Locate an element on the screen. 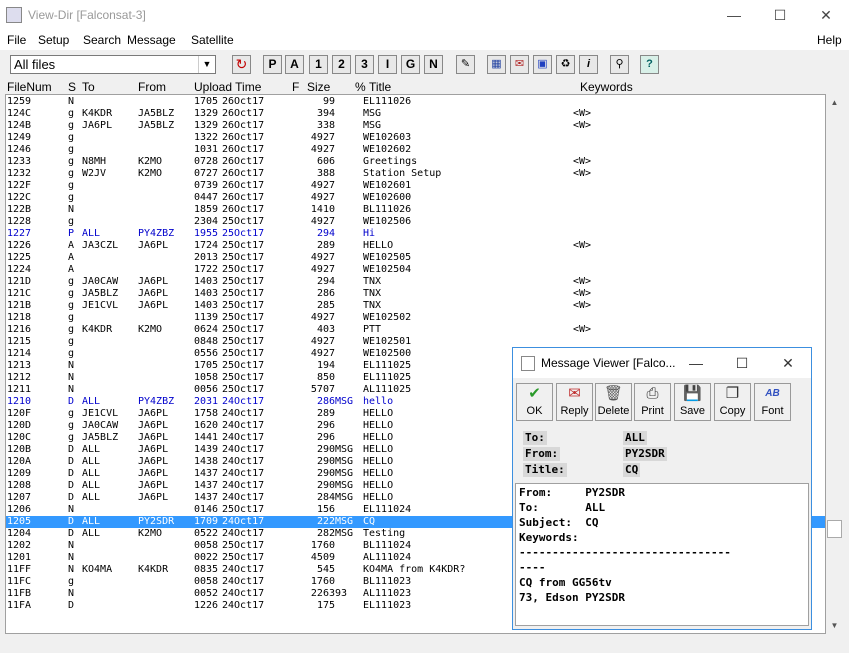 Image resolution: width=849 pixels, height=653 pixels. copy-button: ❐ Copy is located at coordinates (732, 402).